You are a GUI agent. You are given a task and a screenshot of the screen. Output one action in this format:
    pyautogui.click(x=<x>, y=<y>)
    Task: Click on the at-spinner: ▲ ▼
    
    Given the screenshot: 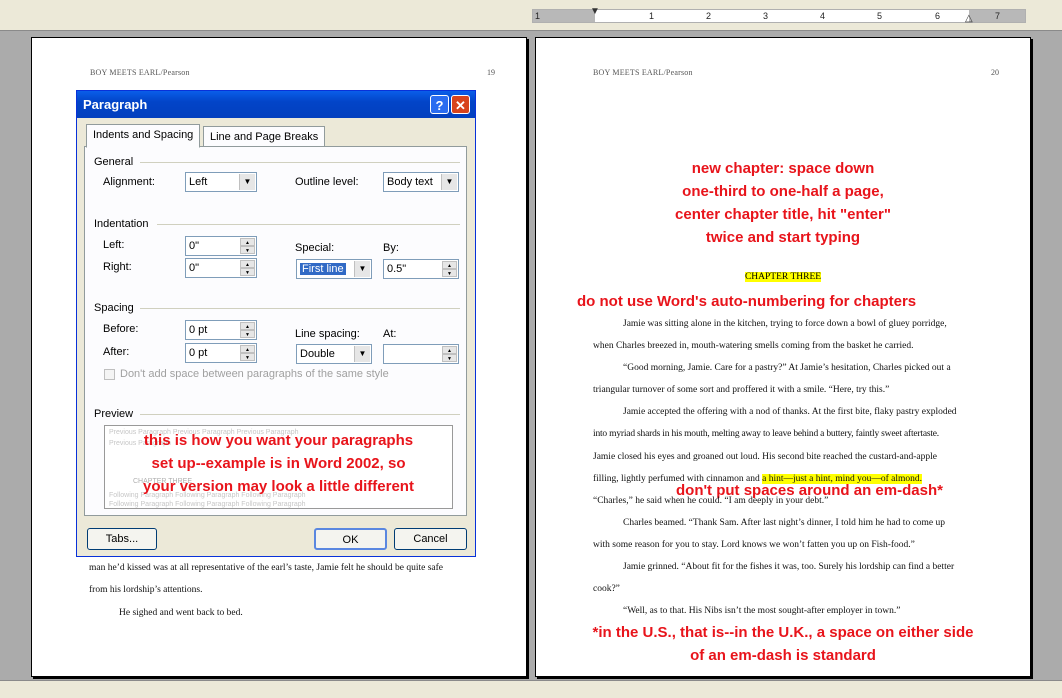 What is the action you would take?
    pyautogui.click(x=421, y=354)
    